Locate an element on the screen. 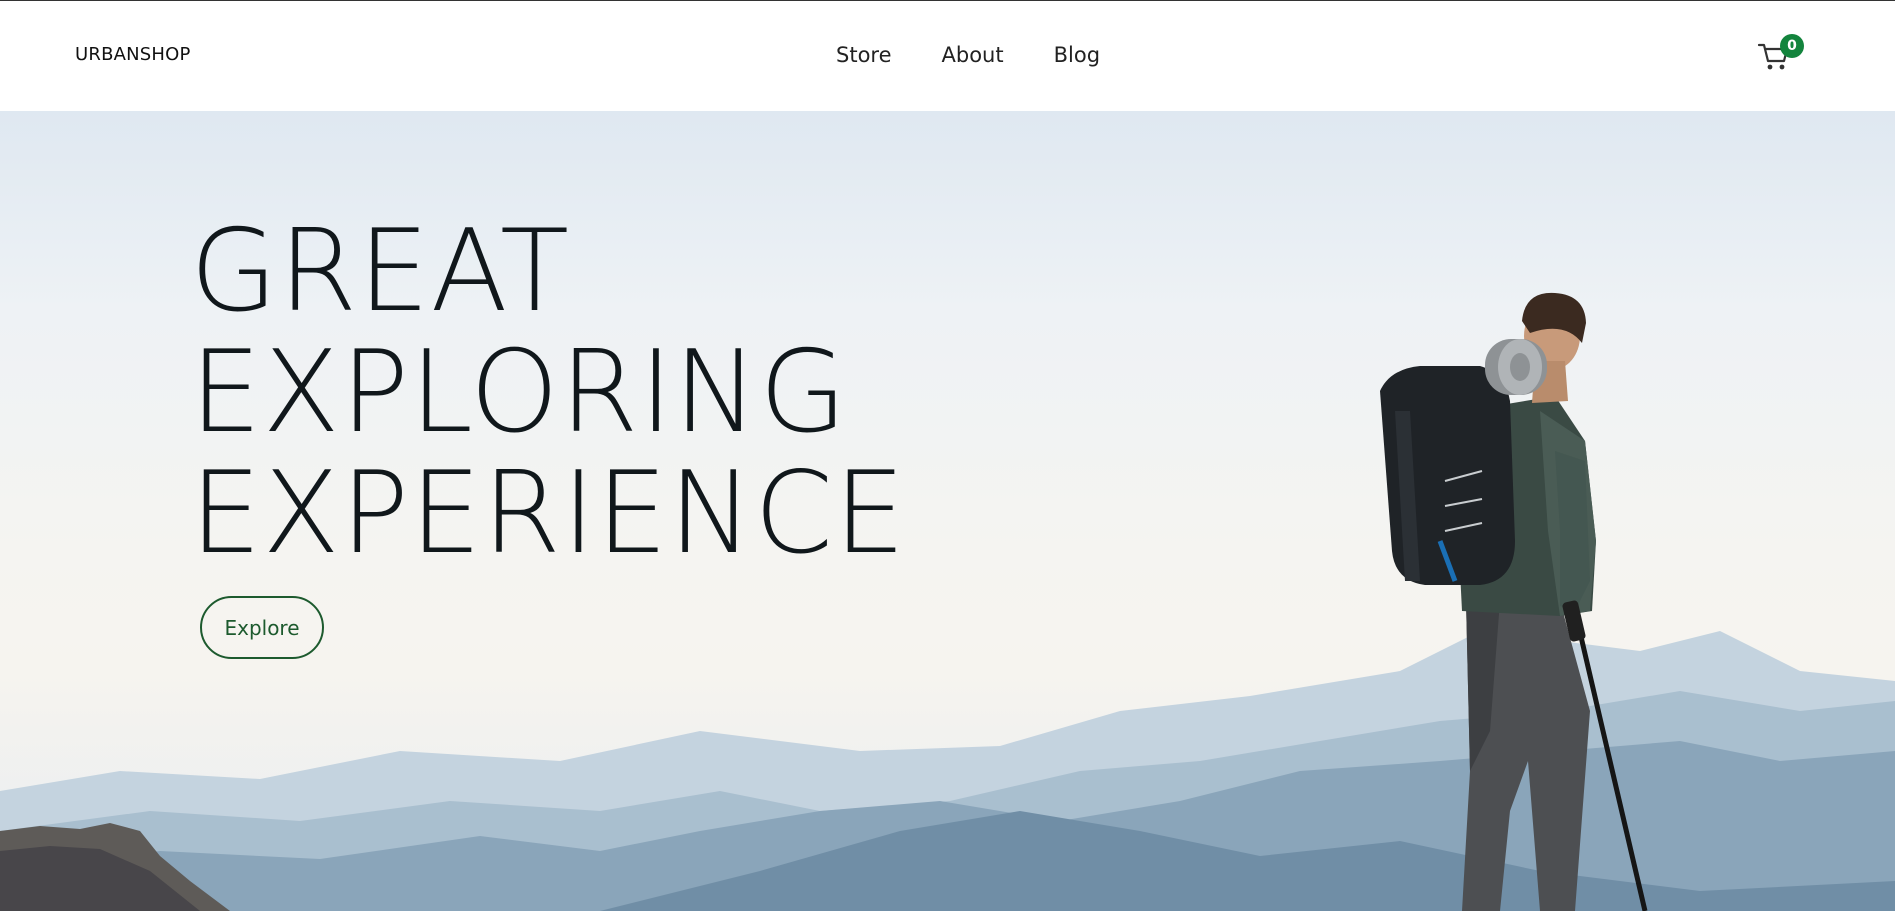 This screenshot has width=1895, height=911. nav-store-link: Store is located at coordinates (864, 55).